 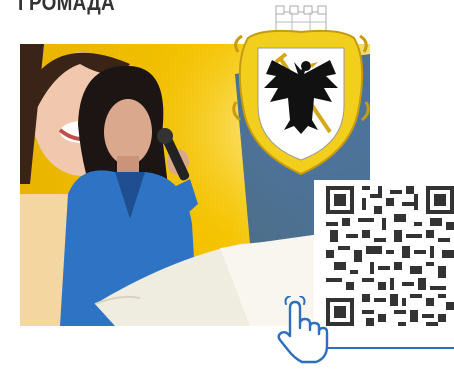 I want to click on coat-of-arms-icon, so click(x=301, y=91).